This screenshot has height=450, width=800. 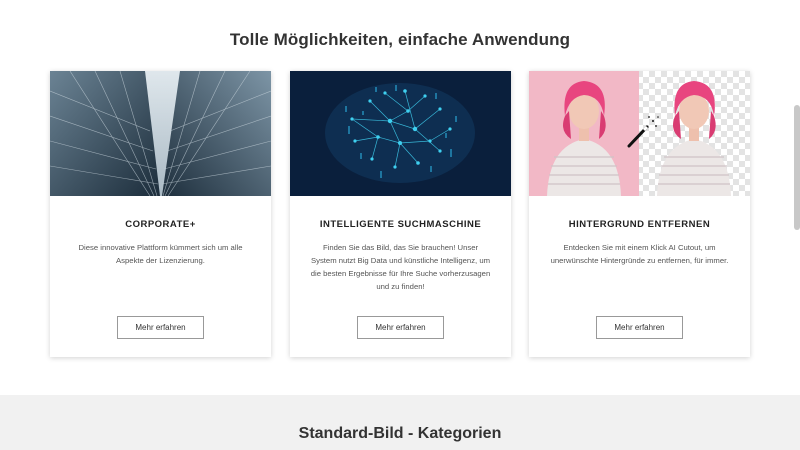 I want to click on card-image-background-removal, so click(x=639, y=133).